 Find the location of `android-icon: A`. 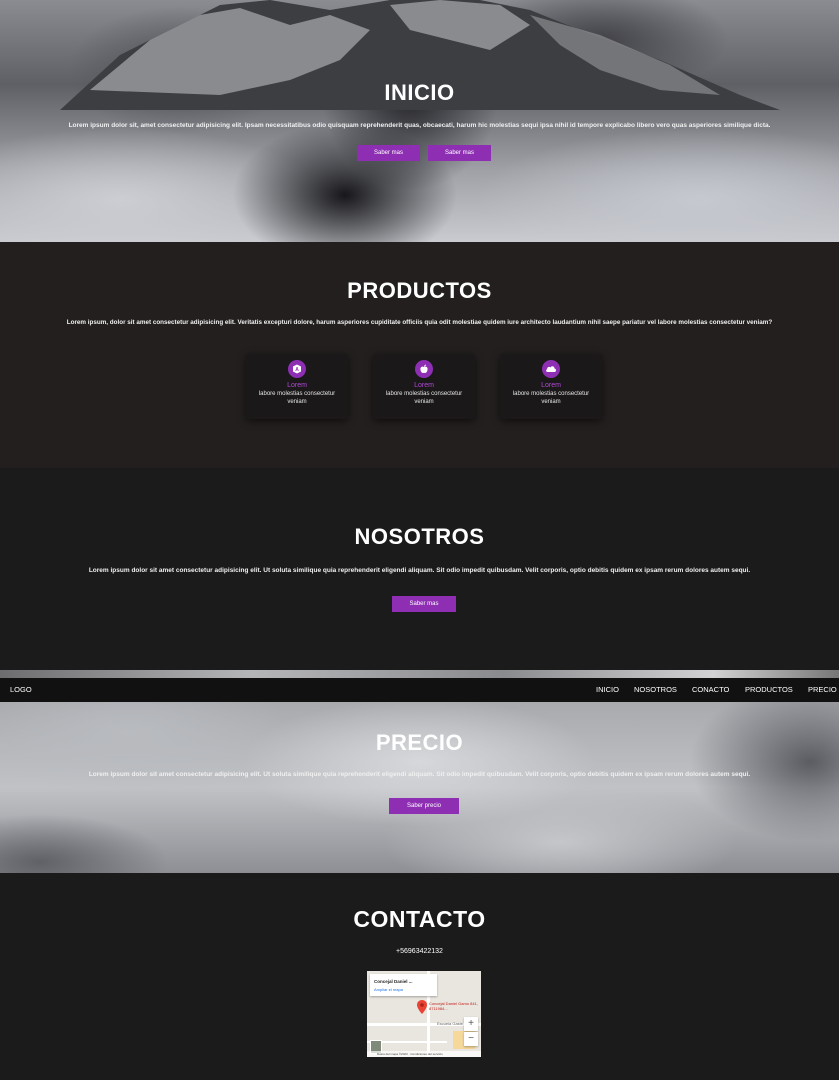

android-icon: A is located at coordinates (297, 369).